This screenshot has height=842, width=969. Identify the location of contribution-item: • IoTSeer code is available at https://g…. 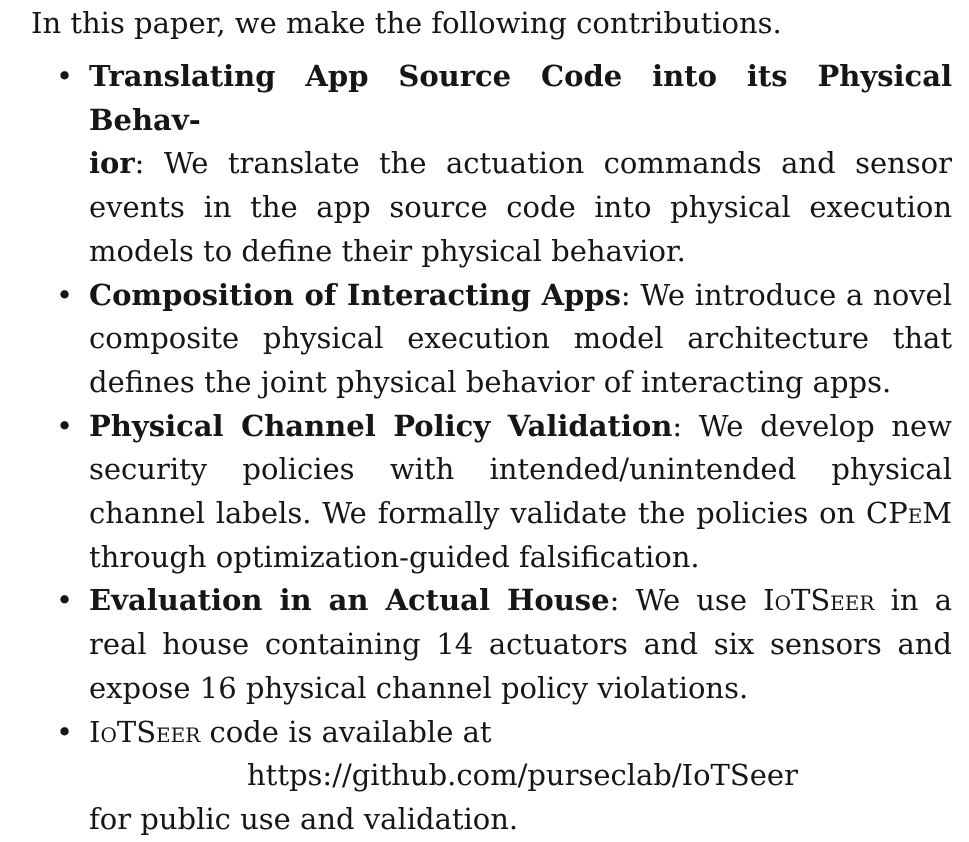
(504, 776).